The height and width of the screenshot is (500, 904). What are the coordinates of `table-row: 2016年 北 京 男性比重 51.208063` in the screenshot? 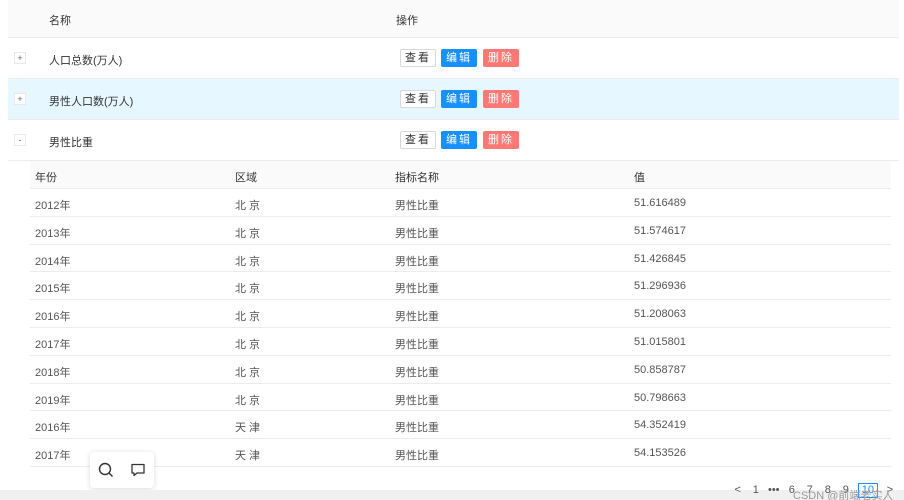 It's located at (460, 314).